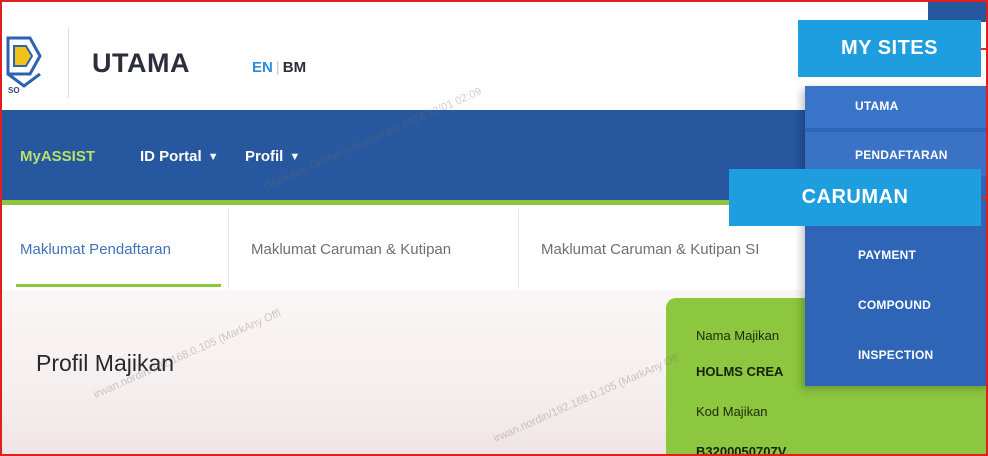  What do you see at coordinates (24, 62) in the screenshot?
I see `agency-logo-icon` at bounding box center [24, 62].